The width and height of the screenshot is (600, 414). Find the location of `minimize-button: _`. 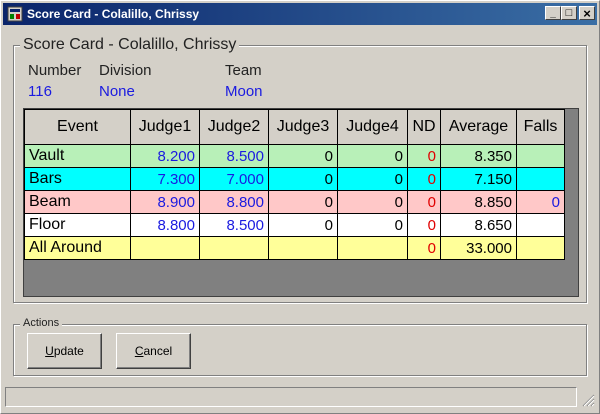

minimize-button: _ is located at coordinates (553, 13).